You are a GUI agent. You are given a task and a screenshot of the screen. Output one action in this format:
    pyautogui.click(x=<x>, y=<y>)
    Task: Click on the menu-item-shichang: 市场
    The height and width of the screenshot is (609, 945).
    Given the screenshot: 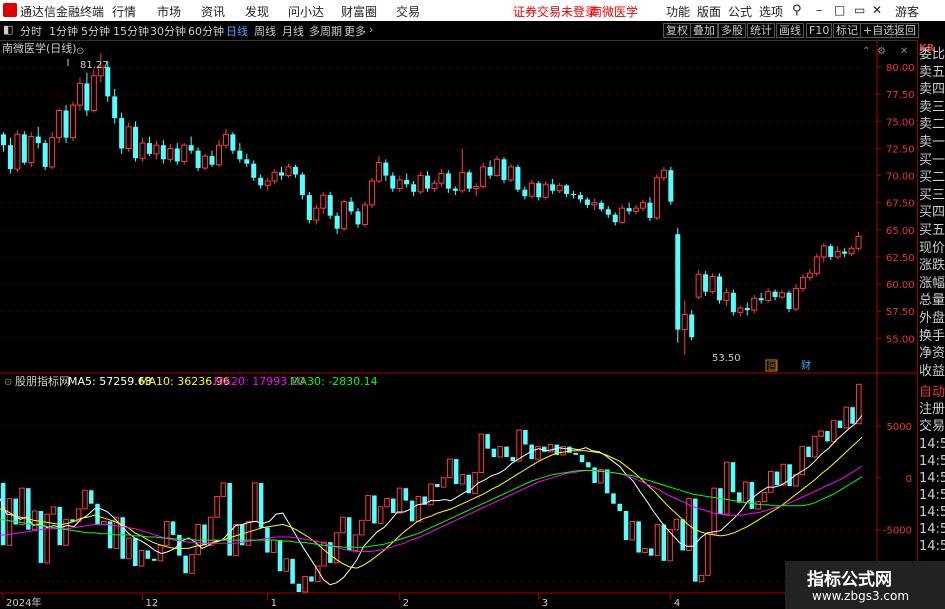 What is the action you would take?
    pyautogui.click(x=169, y=11)
    